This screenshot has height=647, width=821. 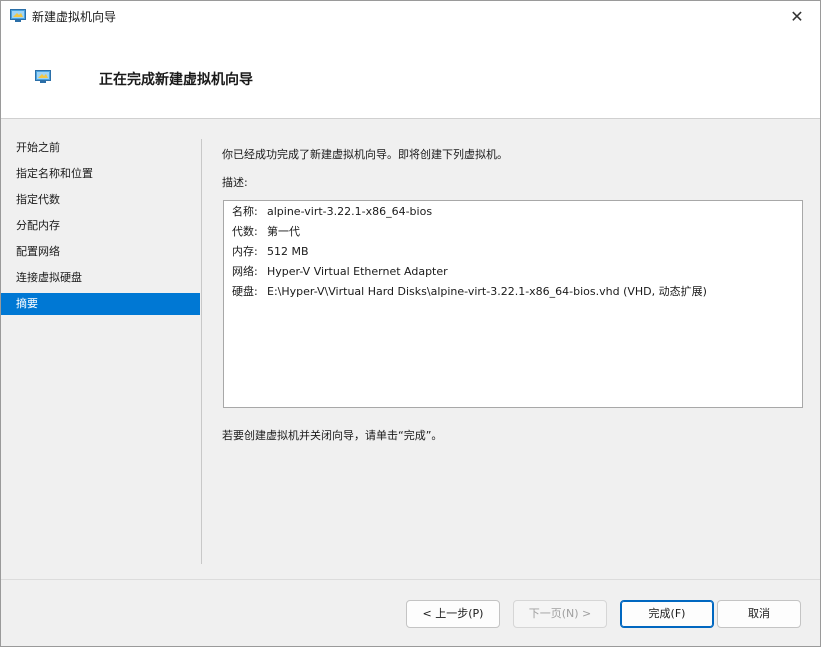 What do you see at coordinates (245, 251) in the screenshot?
I see `summary-key: 内存:` at bounding box center [245, 251].